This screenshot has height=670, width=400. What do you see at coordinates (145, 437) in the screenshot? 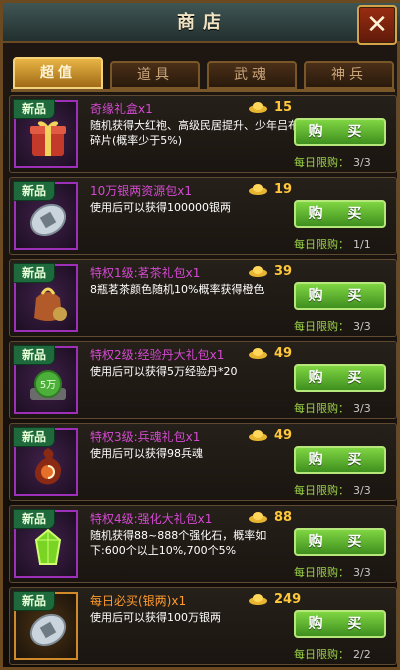
I see `item-name: 特权3级:兵魂礼包x1` at bounding box center [145, 437].